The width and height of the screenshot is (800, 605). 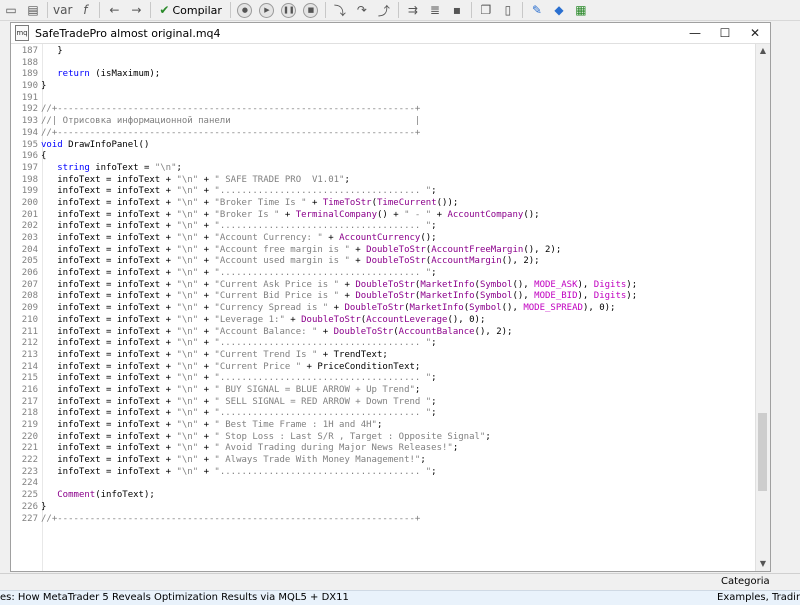 I want to click on play-icon: ▶, so click(x=267, y=10).